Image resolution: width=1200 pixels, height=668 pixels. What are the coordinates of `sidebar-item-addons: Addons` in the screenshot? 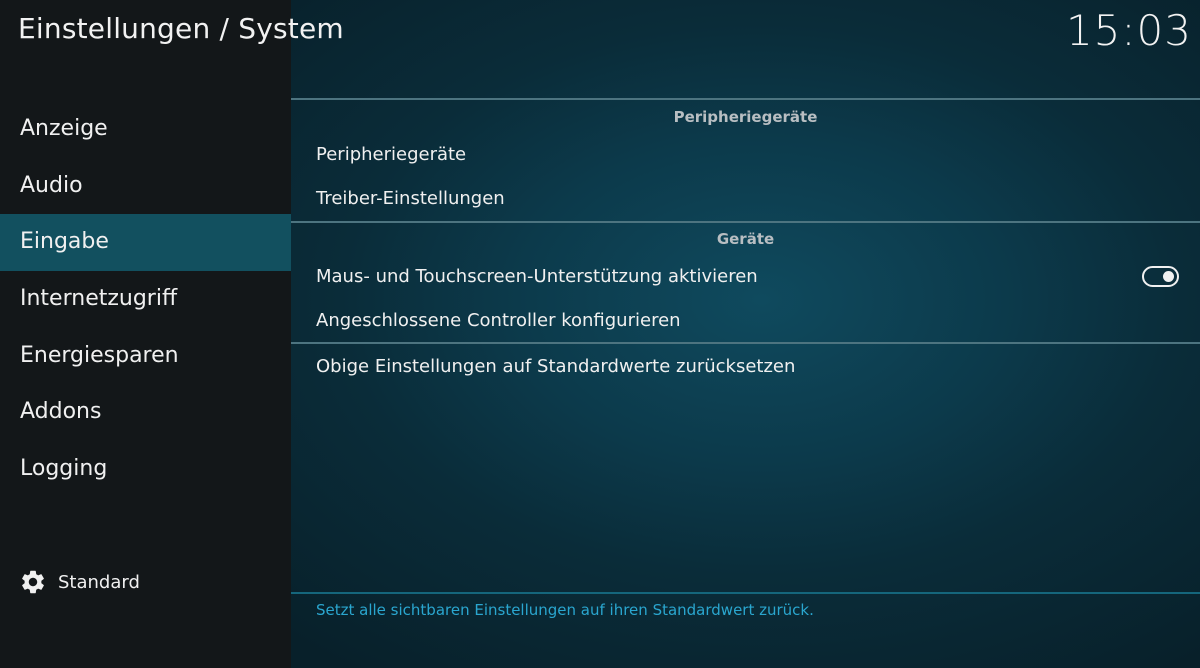 It's located at (145, 412).